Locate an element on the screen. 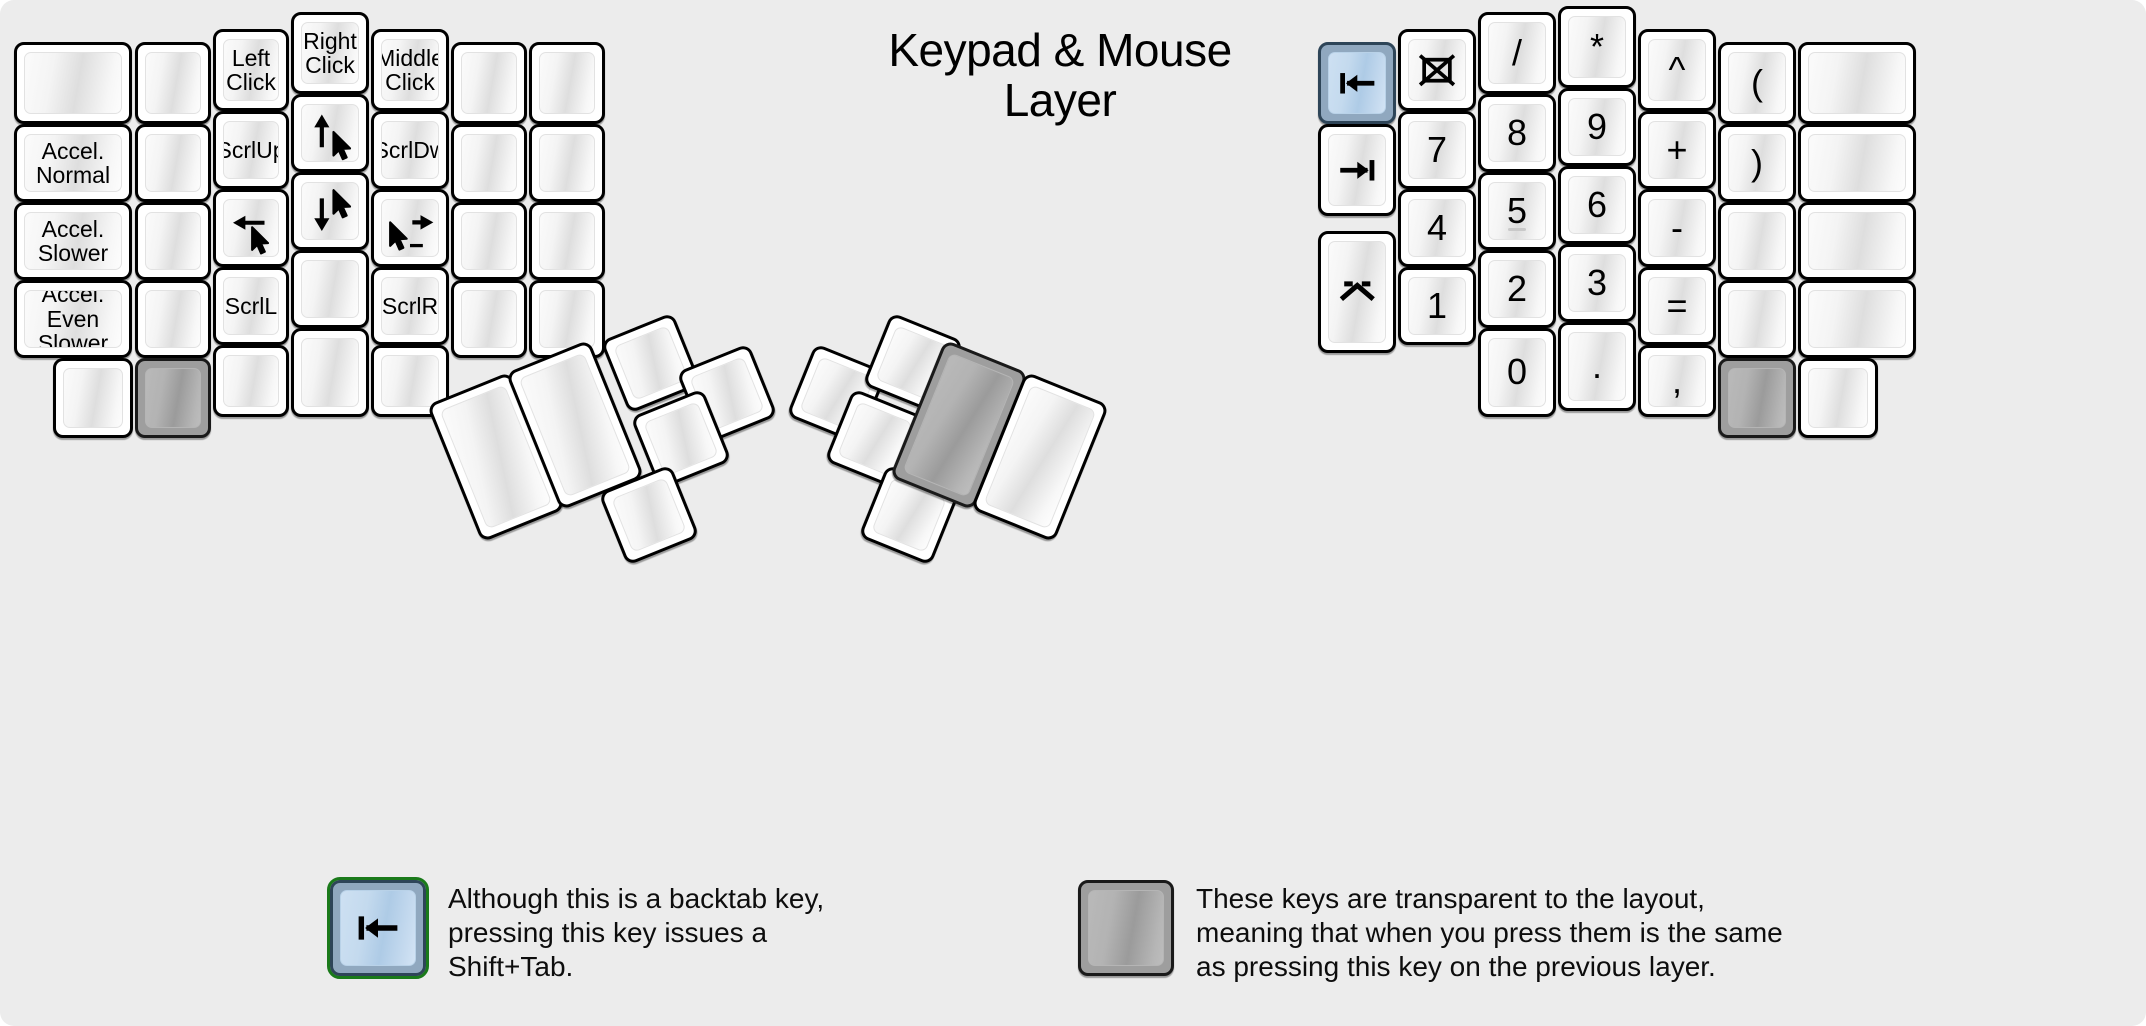 The image size is (2146, 1026). key-l-c1-r5 is located at coordinates (93, 398).